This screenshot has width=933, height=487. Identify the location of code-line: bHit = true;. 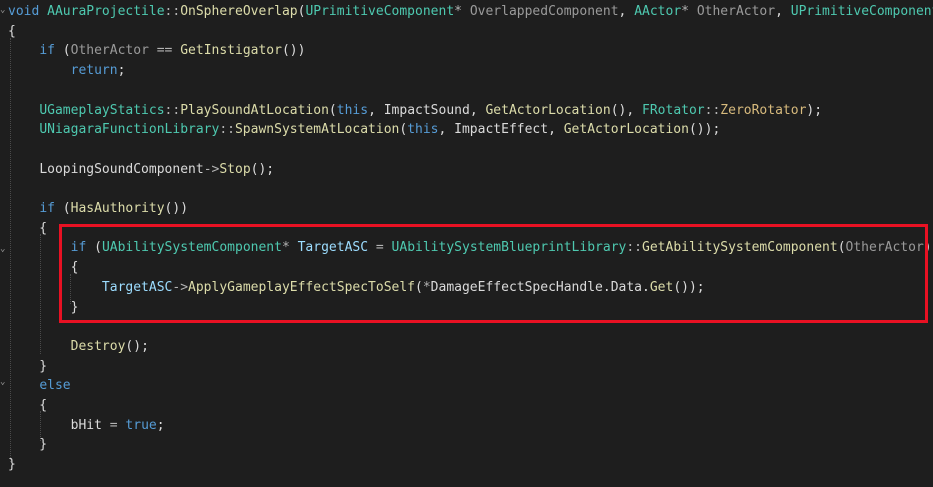
(86, 426).